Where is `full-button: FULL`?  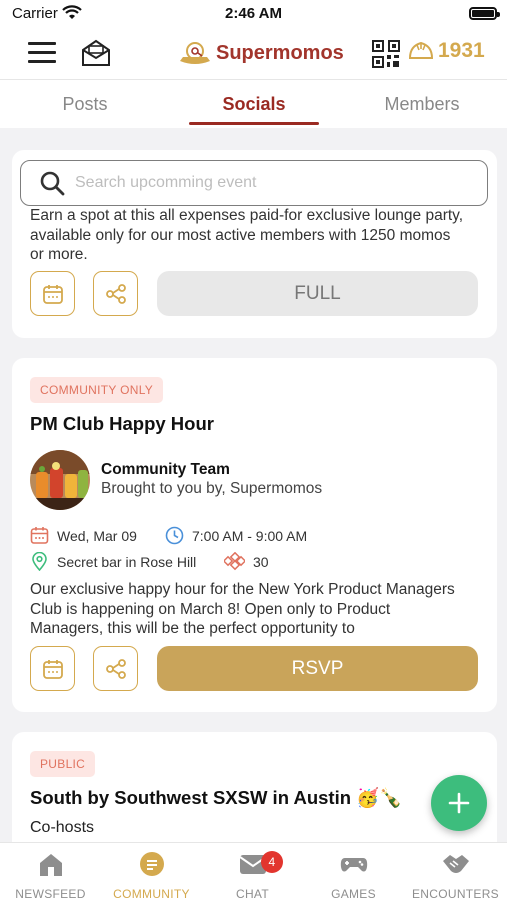 full-button: FULL is located at coordinates (317, 293).